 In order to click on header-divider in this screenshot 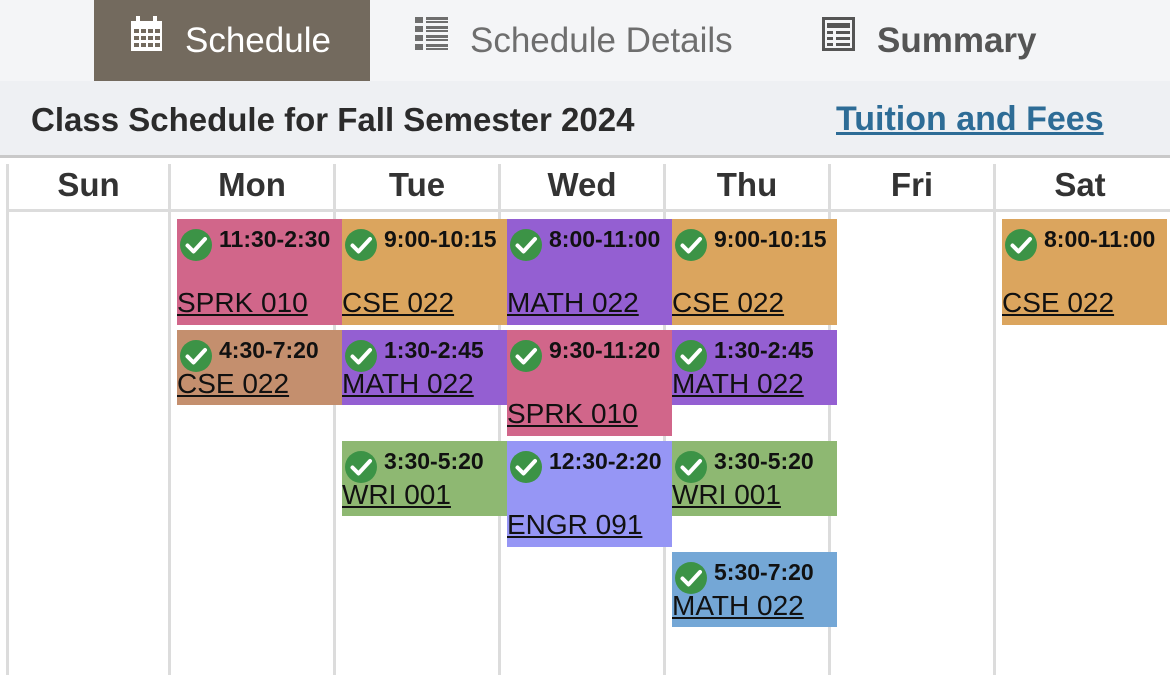, I will do `click(588, 210)`.